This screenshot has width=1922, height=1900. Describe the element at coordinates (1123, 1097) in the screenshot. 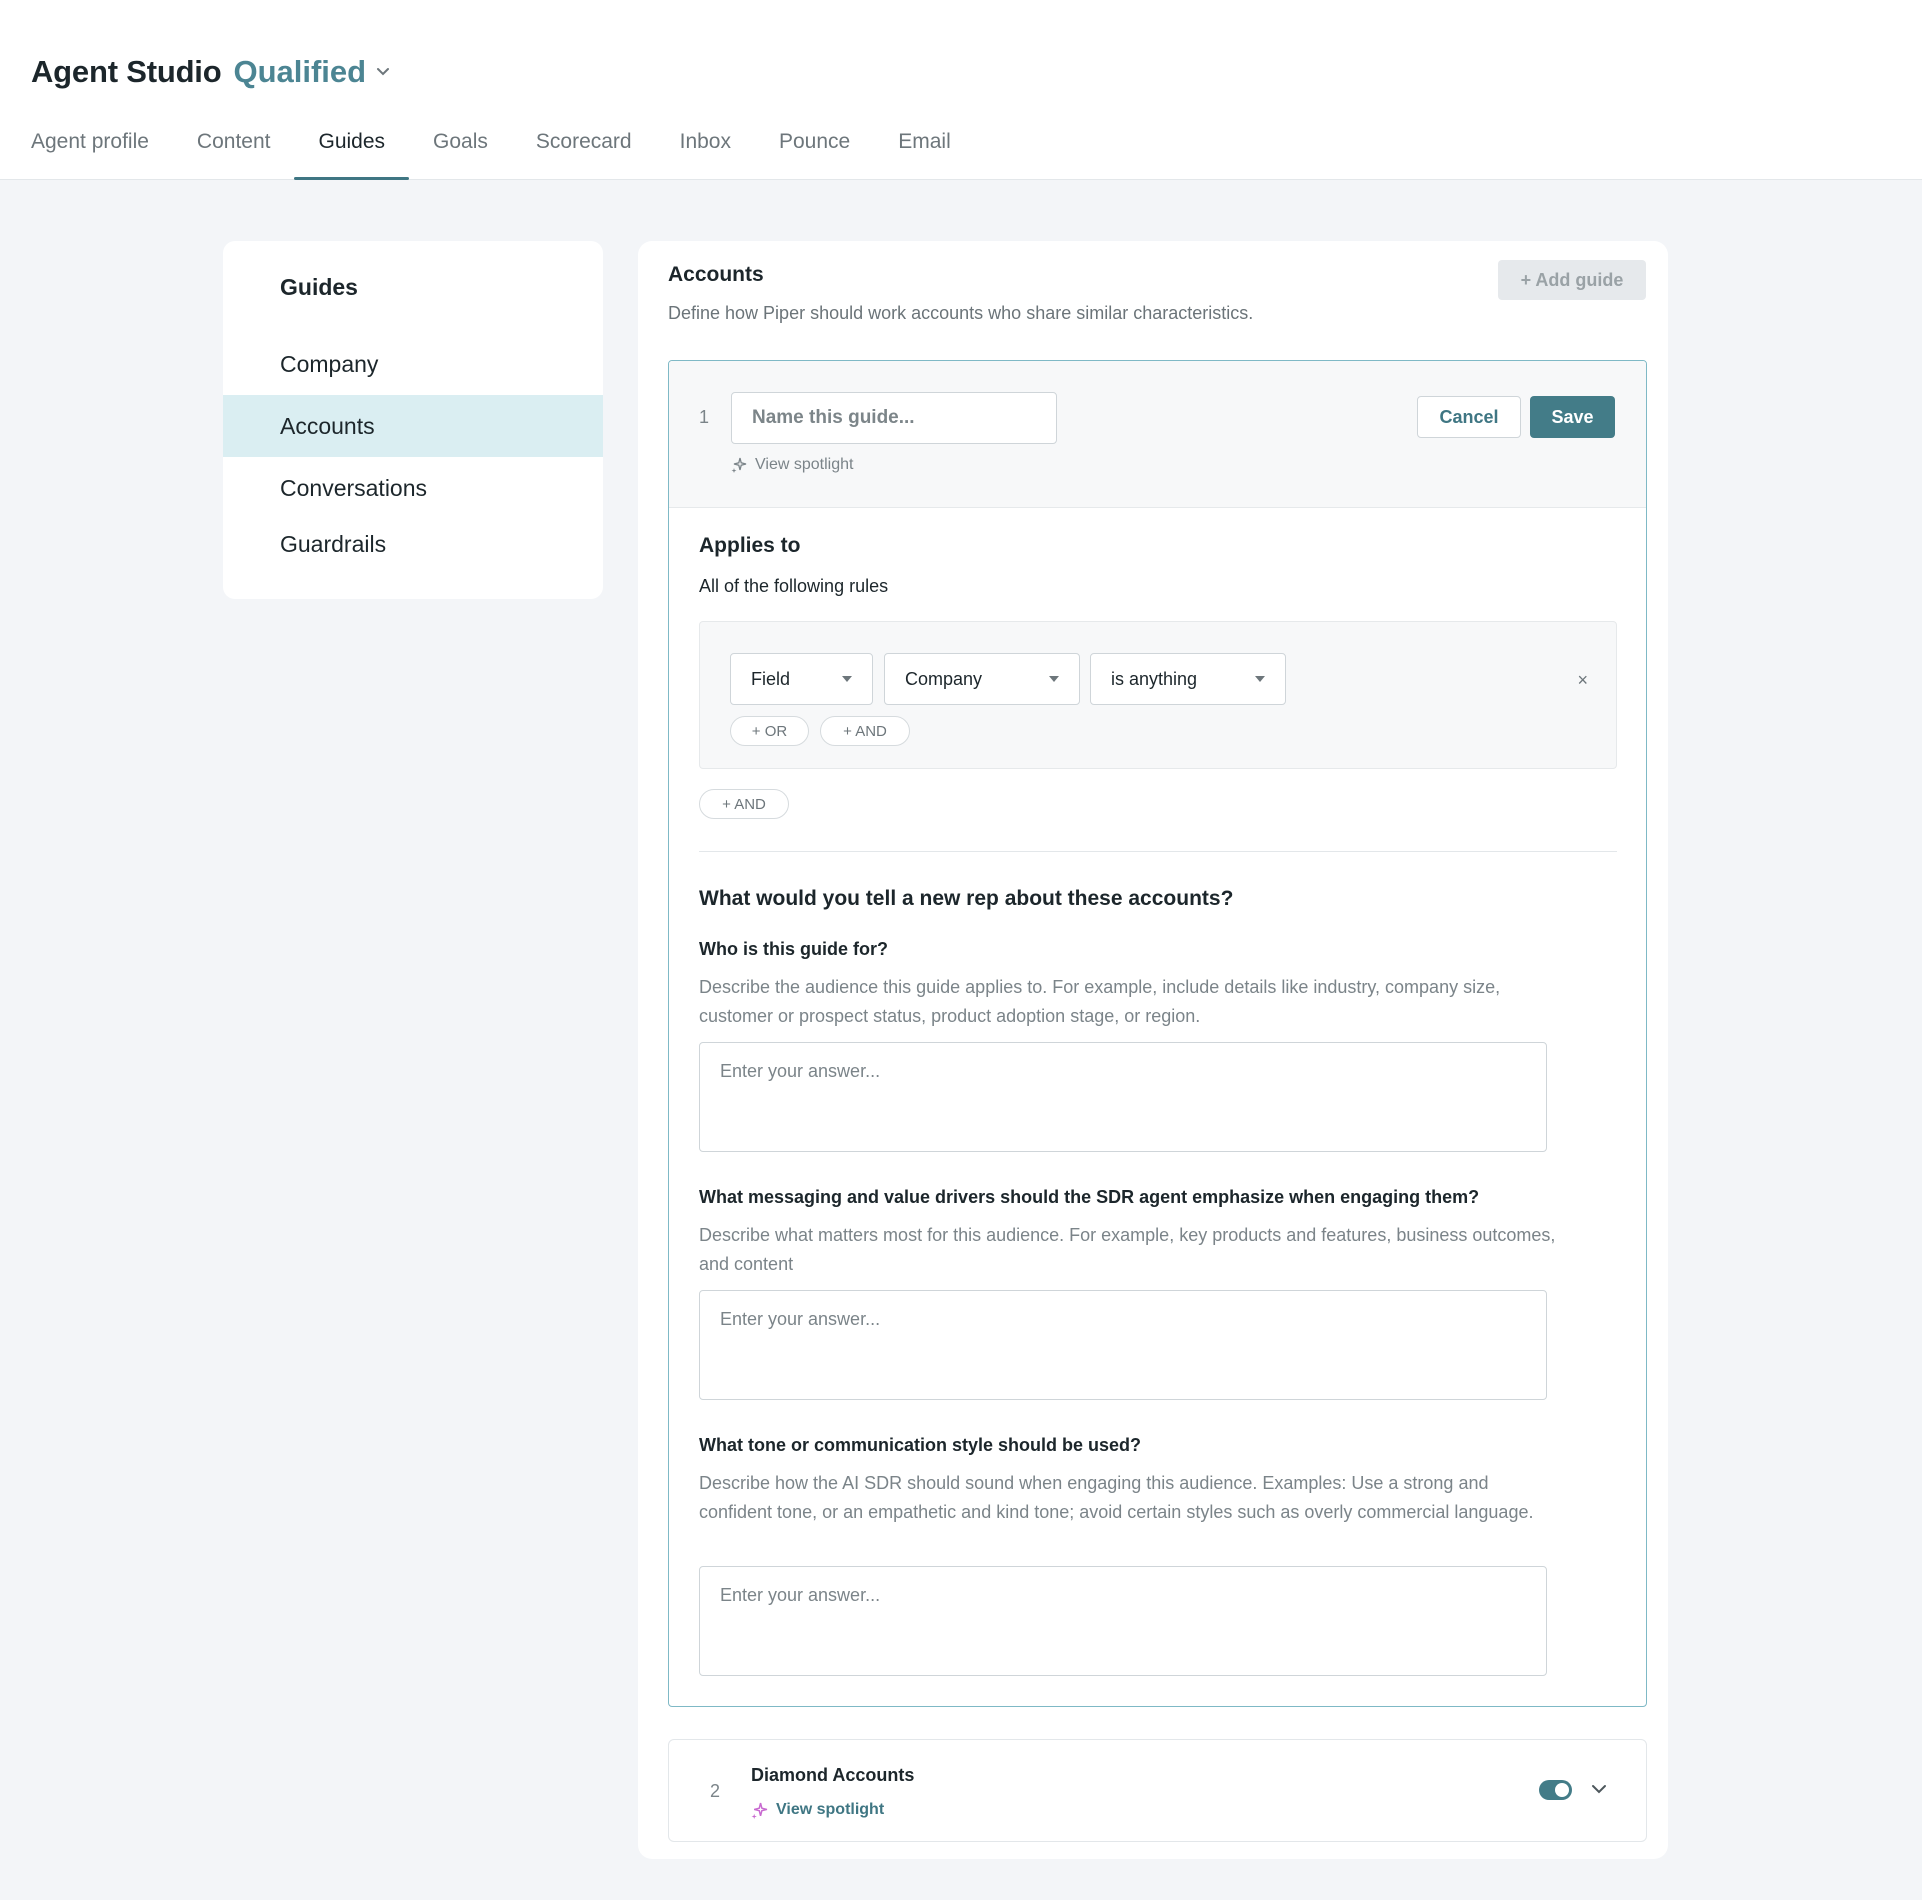

I see `answer-audience-input` at that location.